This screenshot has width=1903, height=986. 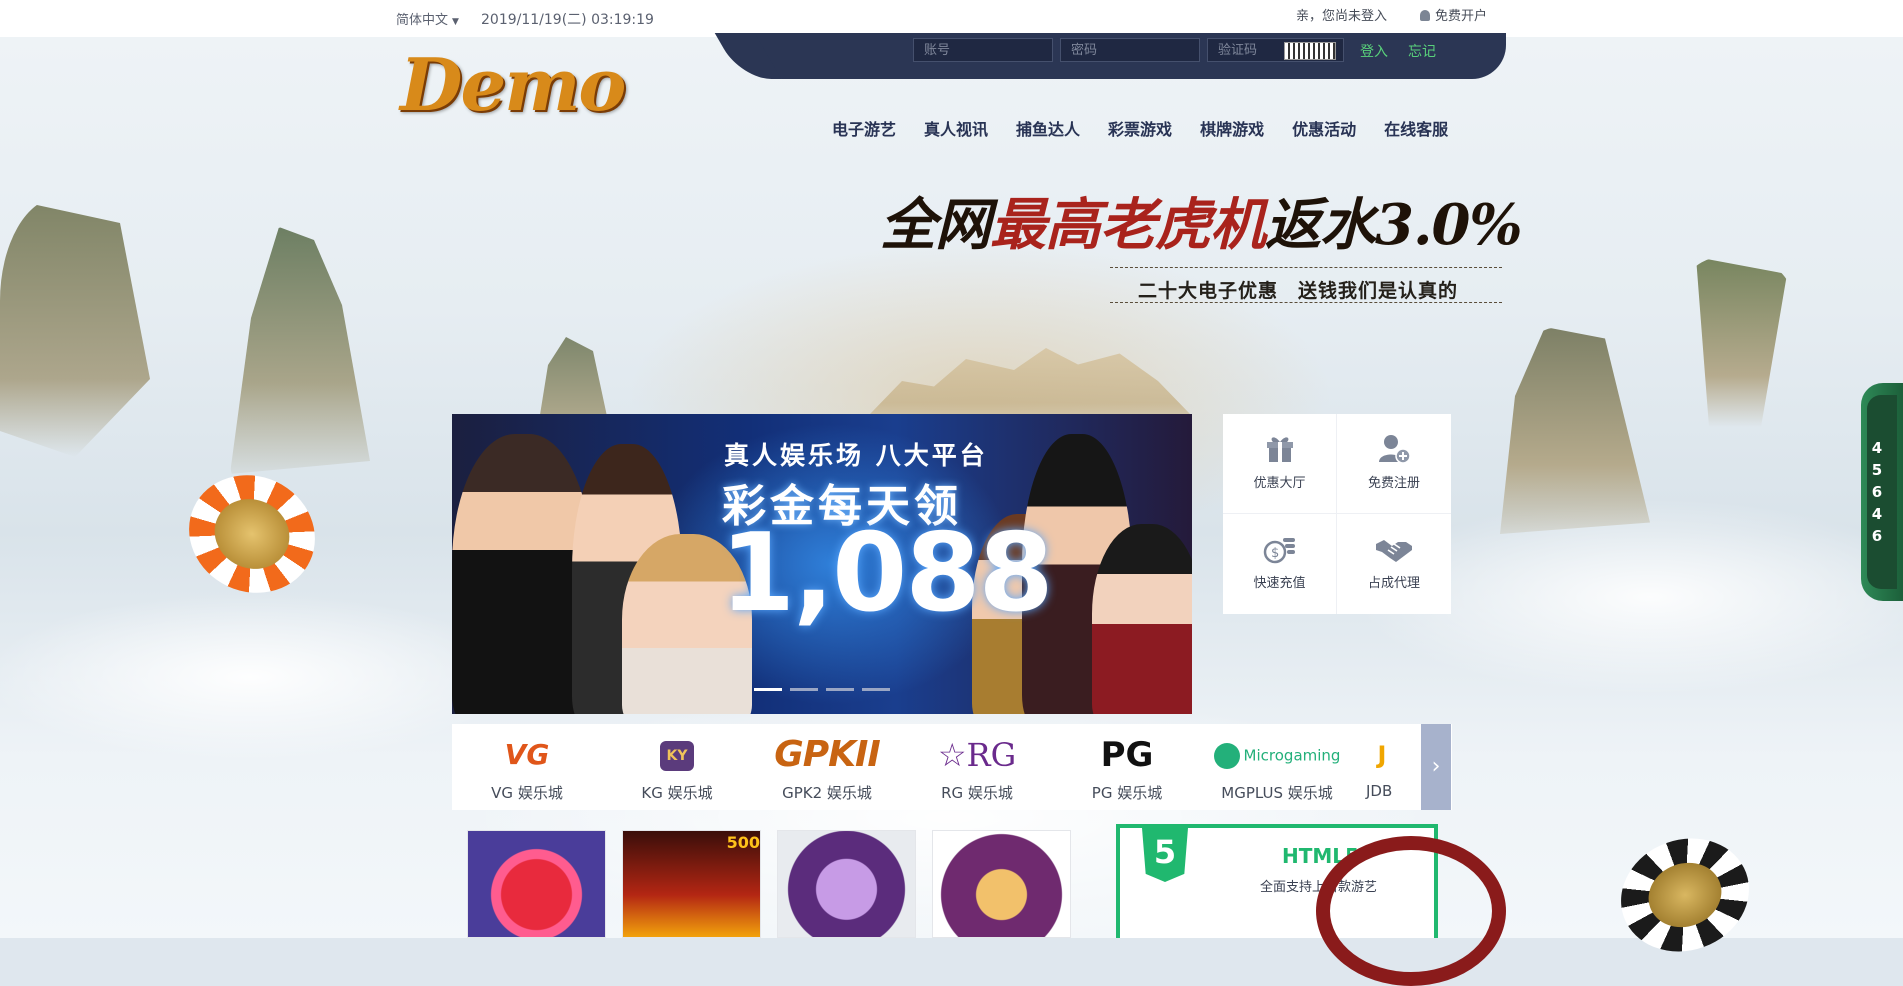 What do you see at coordinates (1279, 483) in the screenshot?
I see `quick-link-label: 优惠大厅` at bounding box center [1279, 483].